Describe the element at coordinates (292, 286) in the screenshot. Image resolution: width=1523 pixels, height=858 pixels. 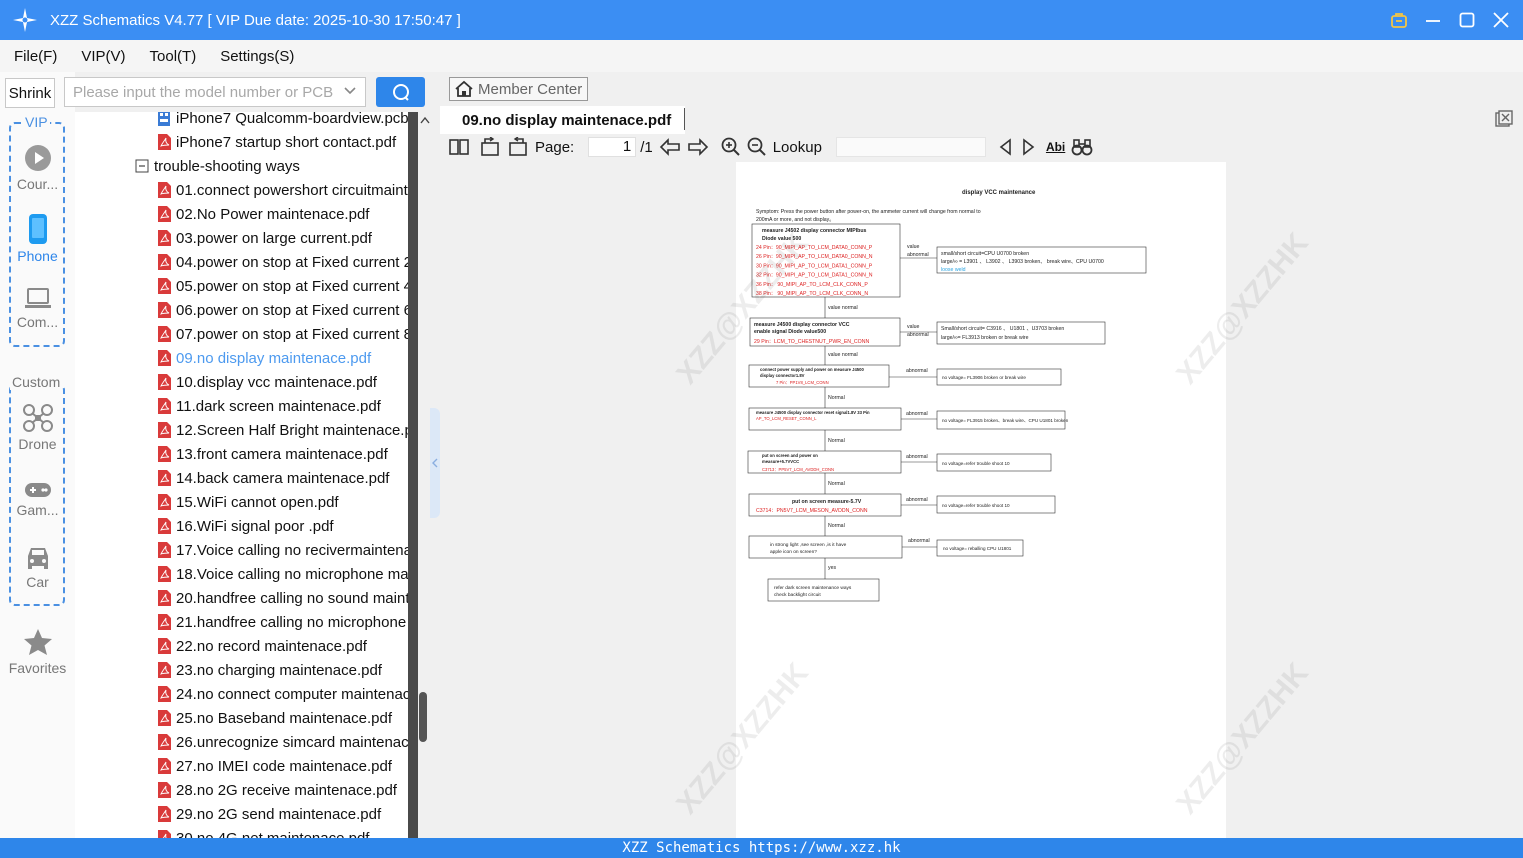
I see `tree-item-label: 05.power on stop at Fixed current 4` at that location.